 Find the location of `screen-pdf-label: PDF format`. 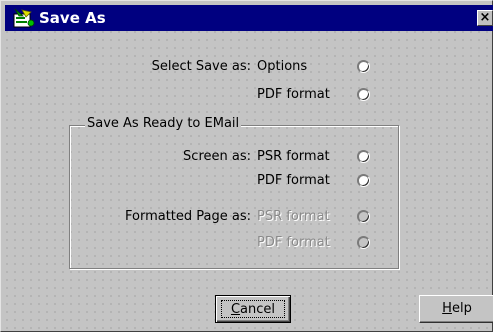

screen-pdf-label: PDF format is located at coordinates (293, 180).